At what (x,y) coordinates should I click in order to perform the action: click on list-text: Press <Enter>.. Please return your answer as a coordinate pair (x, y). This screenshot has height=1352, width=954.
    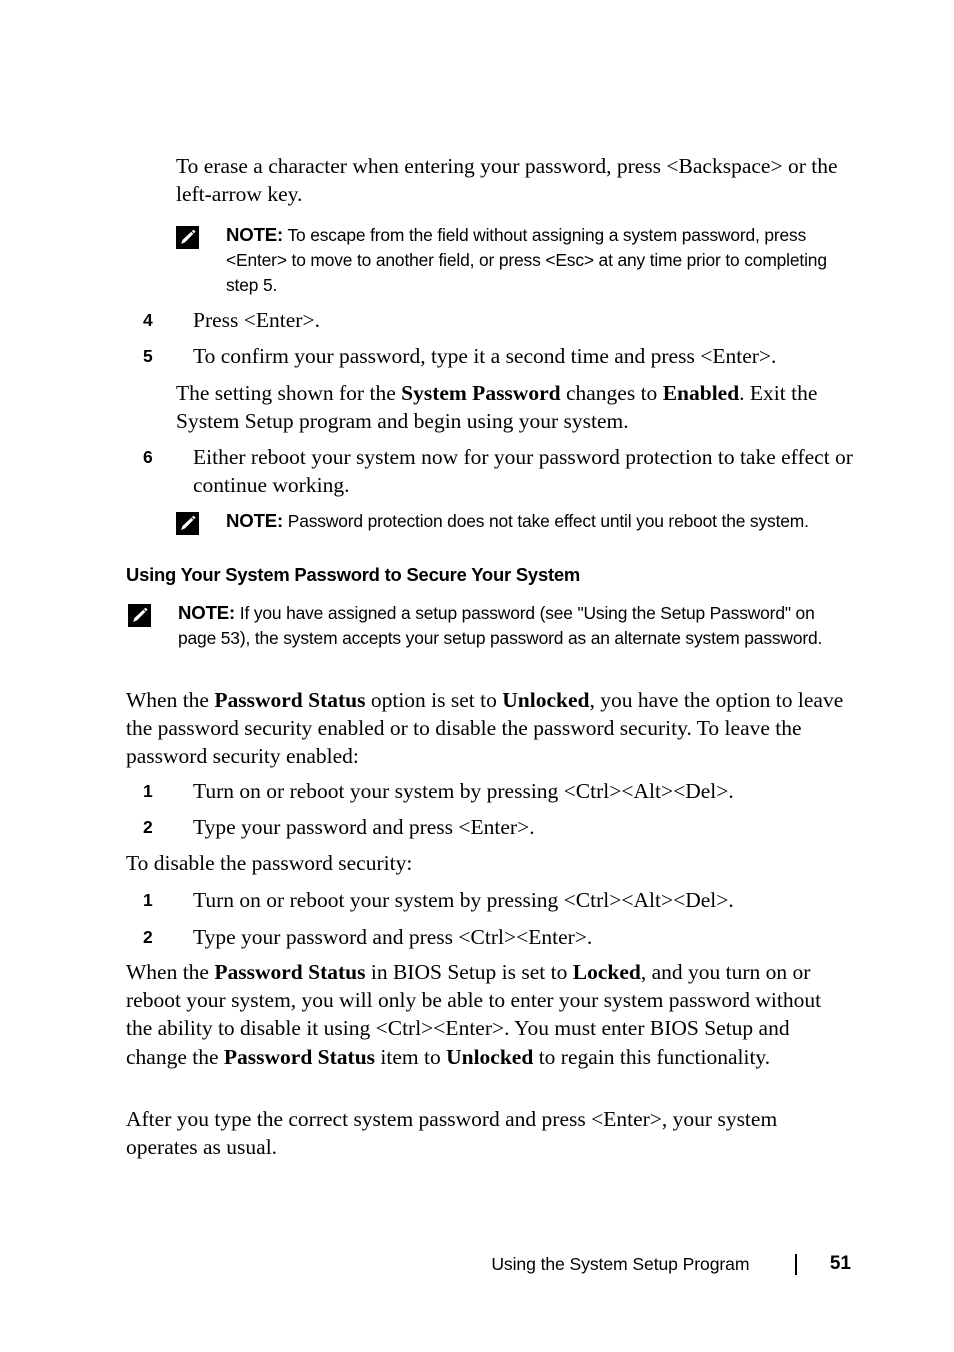
    Looking at the image, I should click on (256, 320).